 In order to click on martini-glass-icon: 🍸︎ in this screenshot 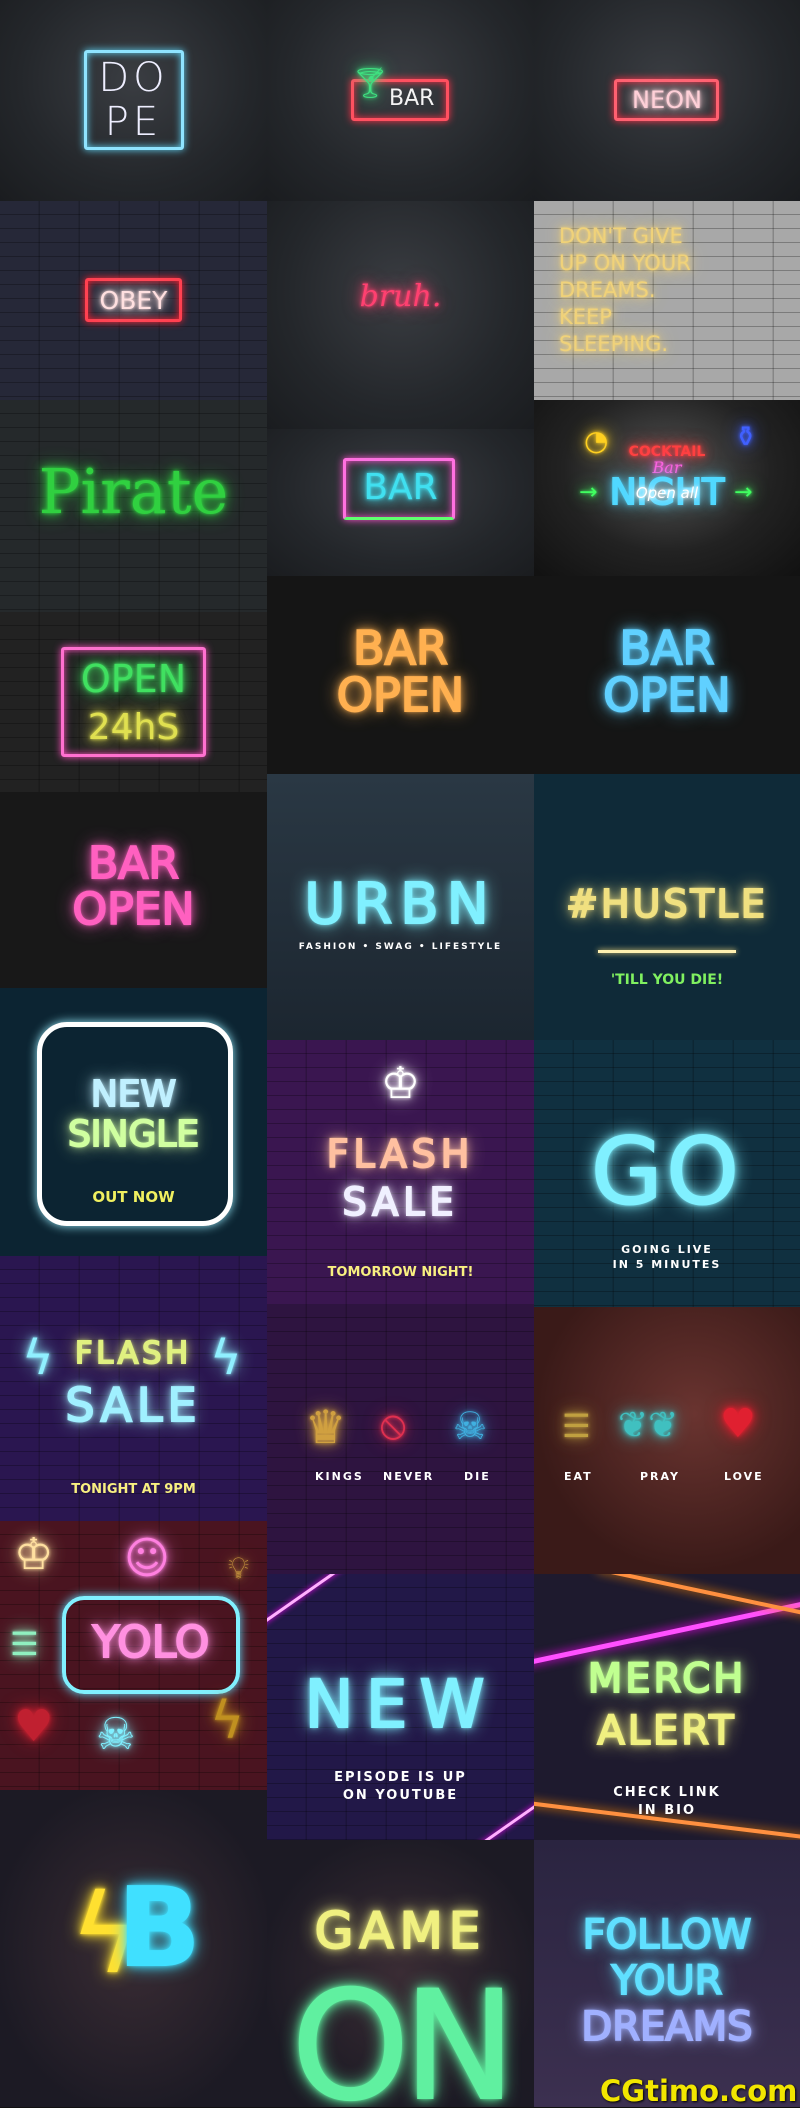, I will do `click(370, 83)`.